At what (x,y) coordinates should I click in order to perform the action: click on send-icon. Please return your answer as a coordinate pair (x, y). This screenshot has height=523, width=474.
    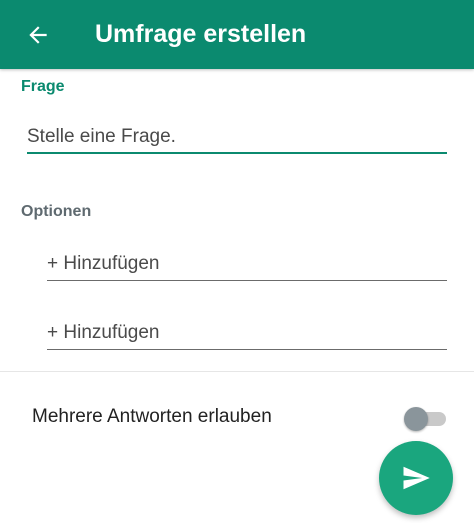
    Looking at the image, I should click on (416, 478).